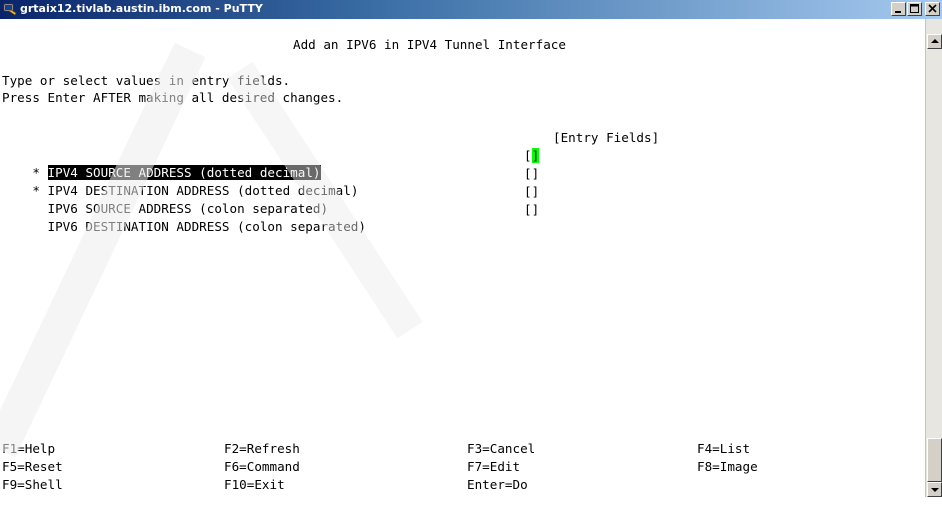 Image resolution: width=942 pixels, height=510 pixels. What do you see at coordinates (10, 9) in the screenshot?
I see `putty-icon` at bounding box center [10, 9].